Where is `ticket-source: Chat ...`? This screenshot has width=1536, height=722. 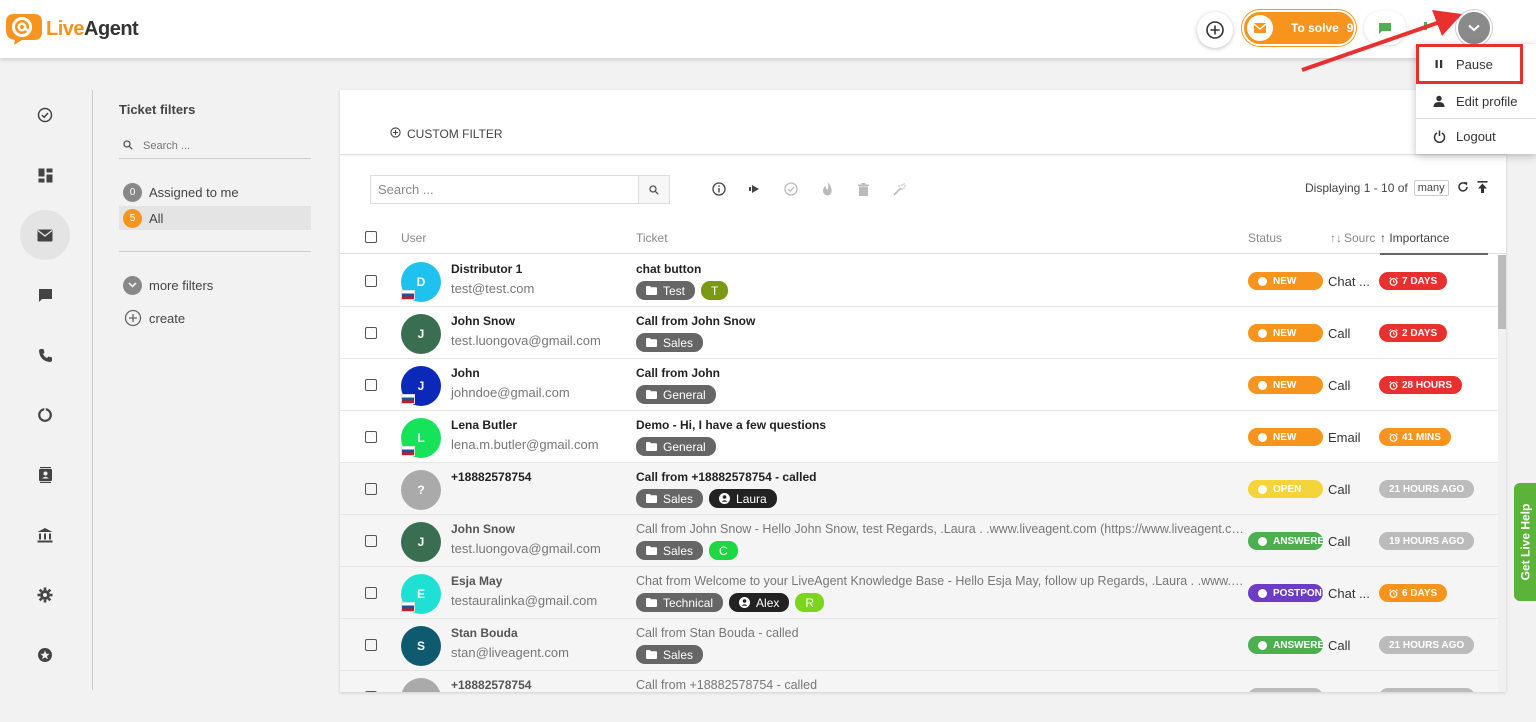 ticket-source: Chat ... is located at coordinates (1349, 281).